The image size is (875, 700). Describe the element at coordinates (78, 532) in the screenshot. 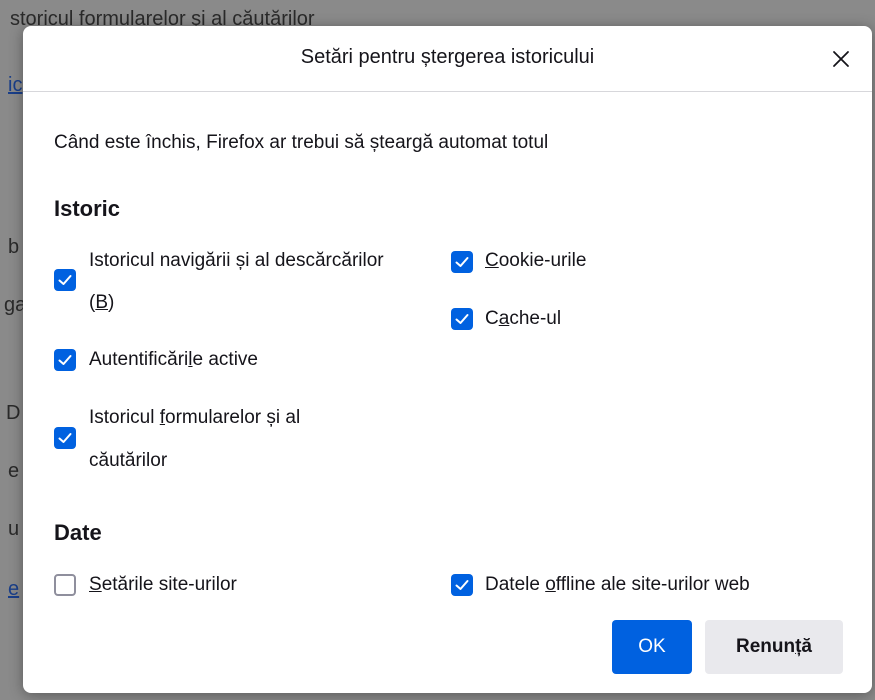

I see `section-title-date: Date` at that location.